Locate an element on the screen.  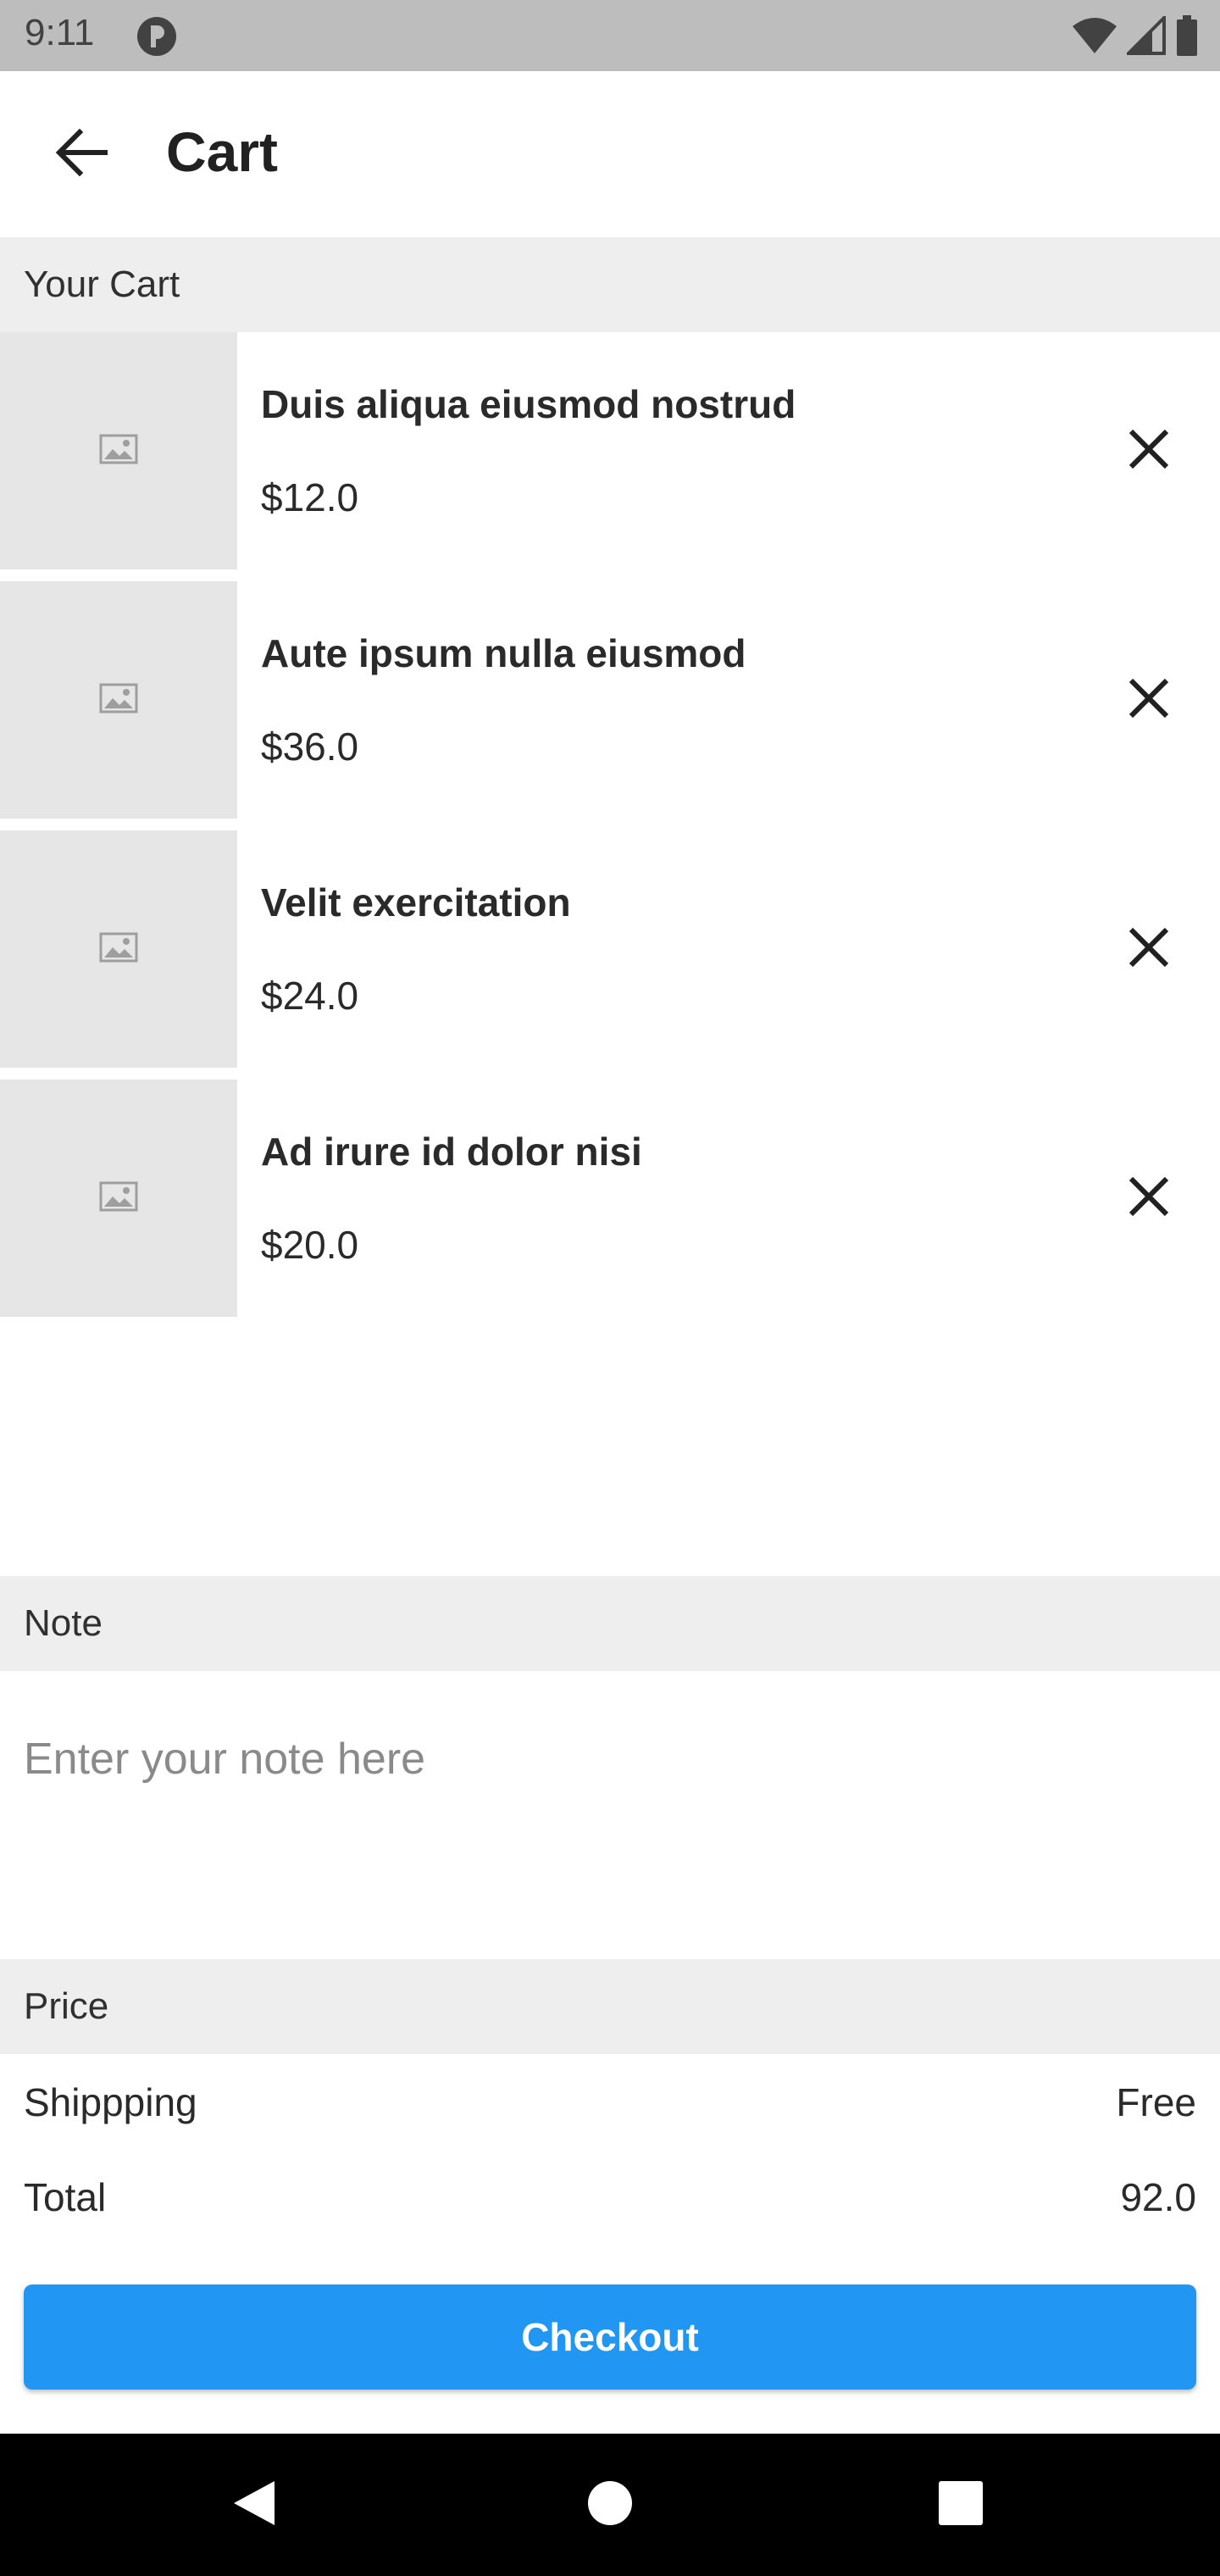
wifi-icon is located at coordinates (1095, 37).